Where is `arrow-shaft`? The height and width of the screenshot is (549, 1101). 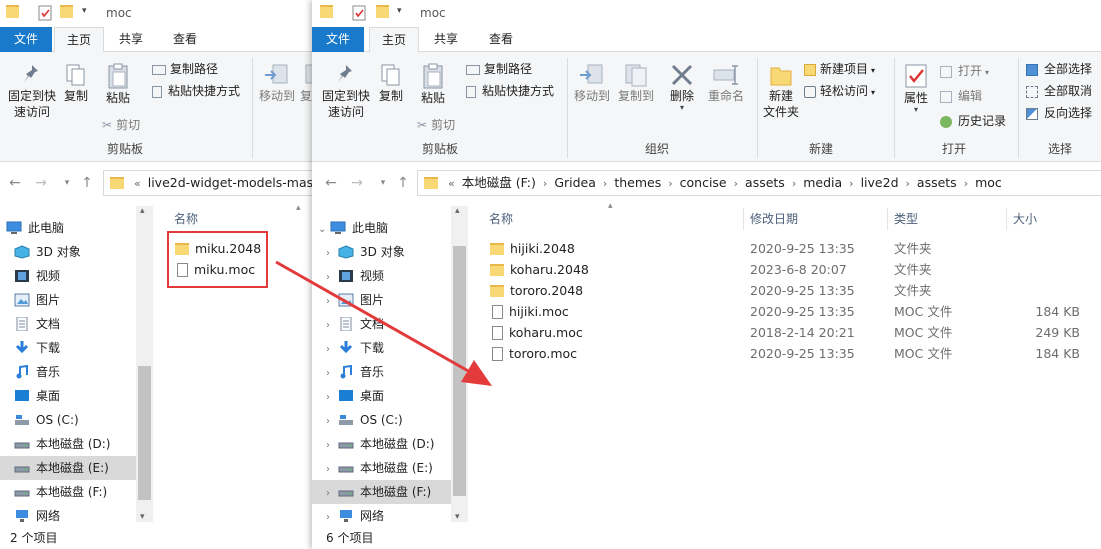
arrow-shaft is located at coordinates (373, 317).